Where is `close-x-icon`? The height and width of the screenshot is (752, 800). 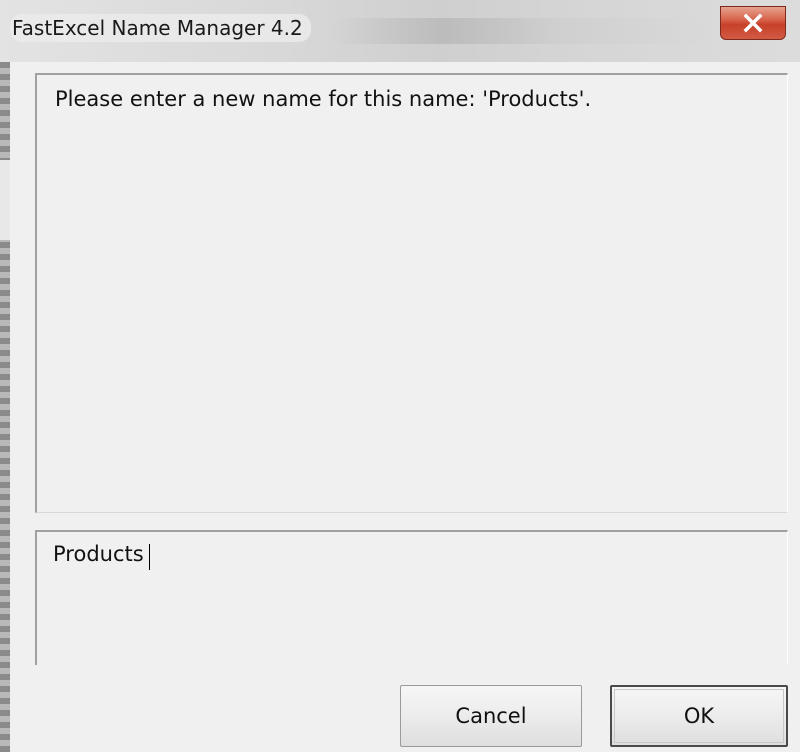 close-x-icon is located at coordinates (753, 23).